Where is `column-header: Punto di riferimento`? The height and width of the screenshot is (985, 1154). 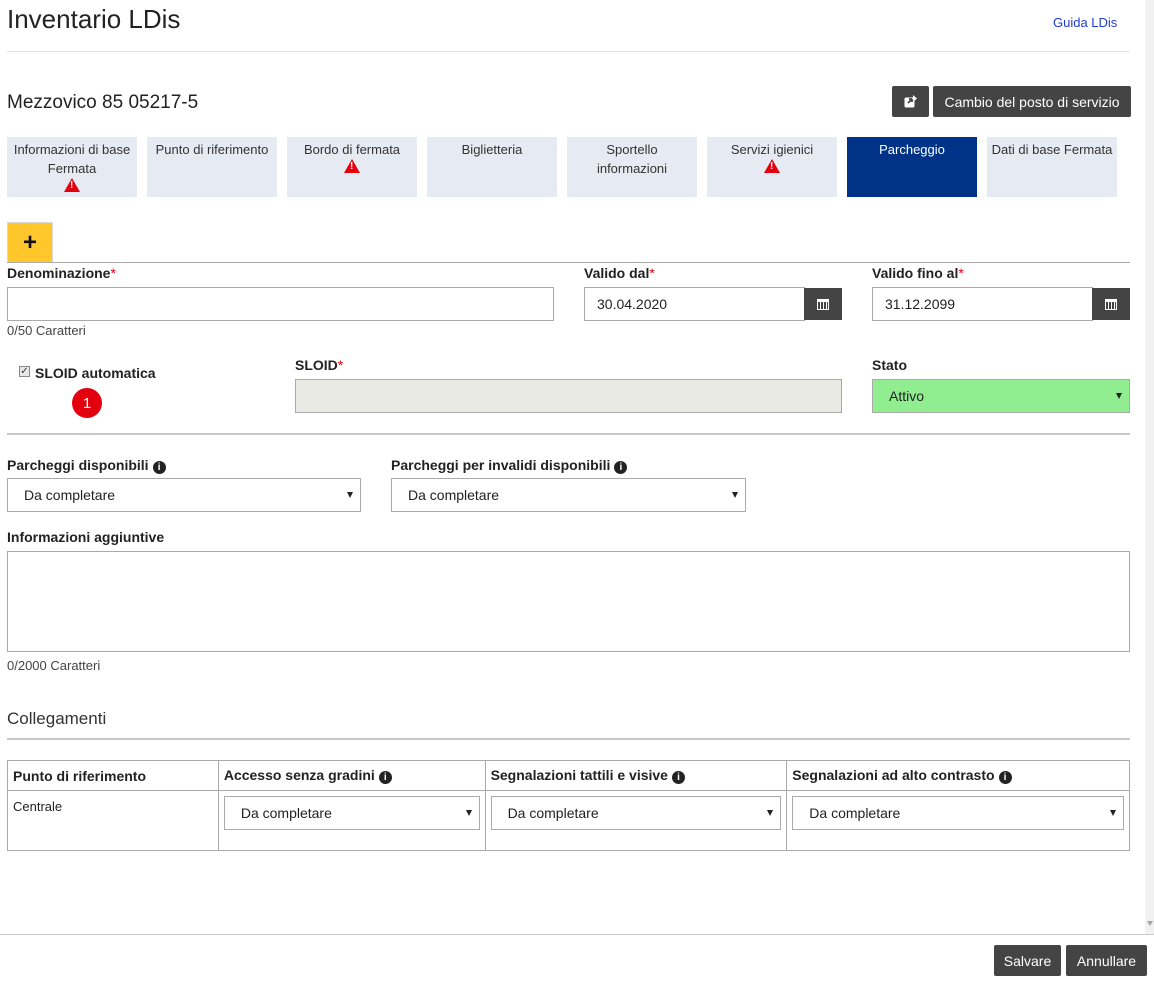 column-header: Punto di riferimento is located at coordinates (113, 775).